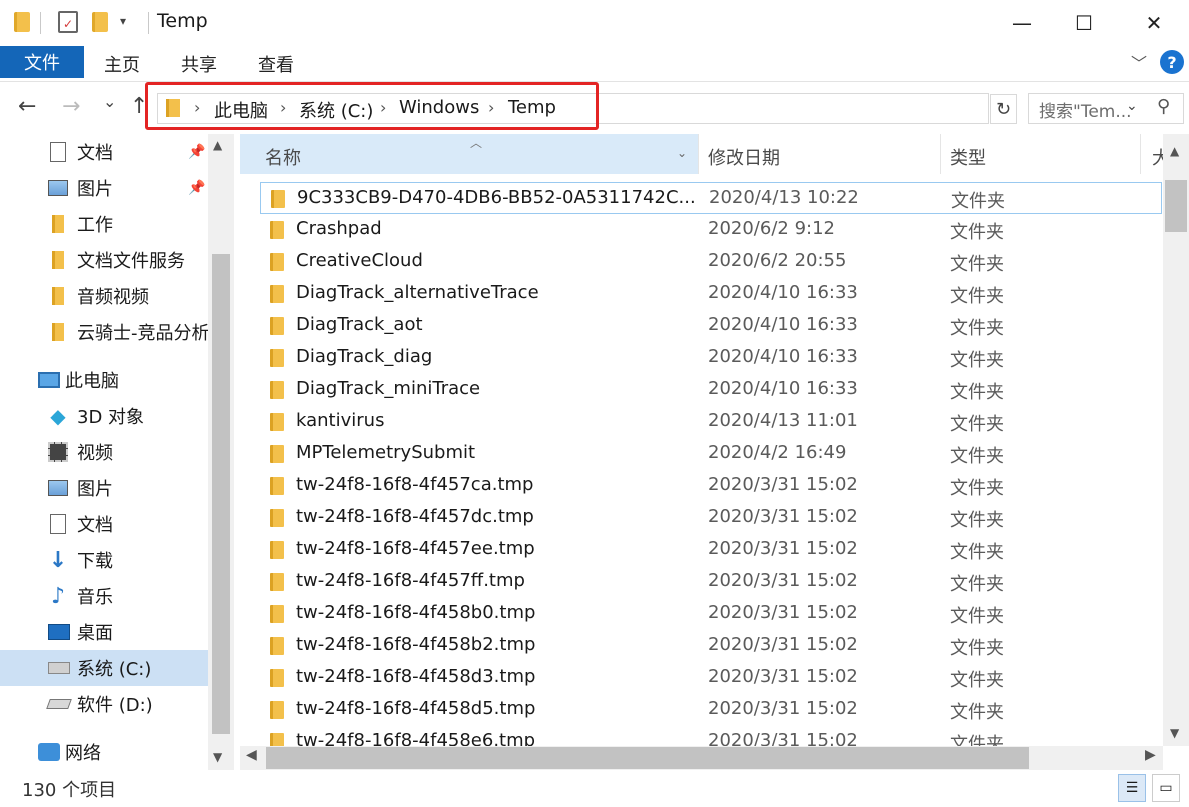  Describe the element at coordinates (1166, 788) in the screenshot. I see `large-icons-view-button: ▭` at that location.